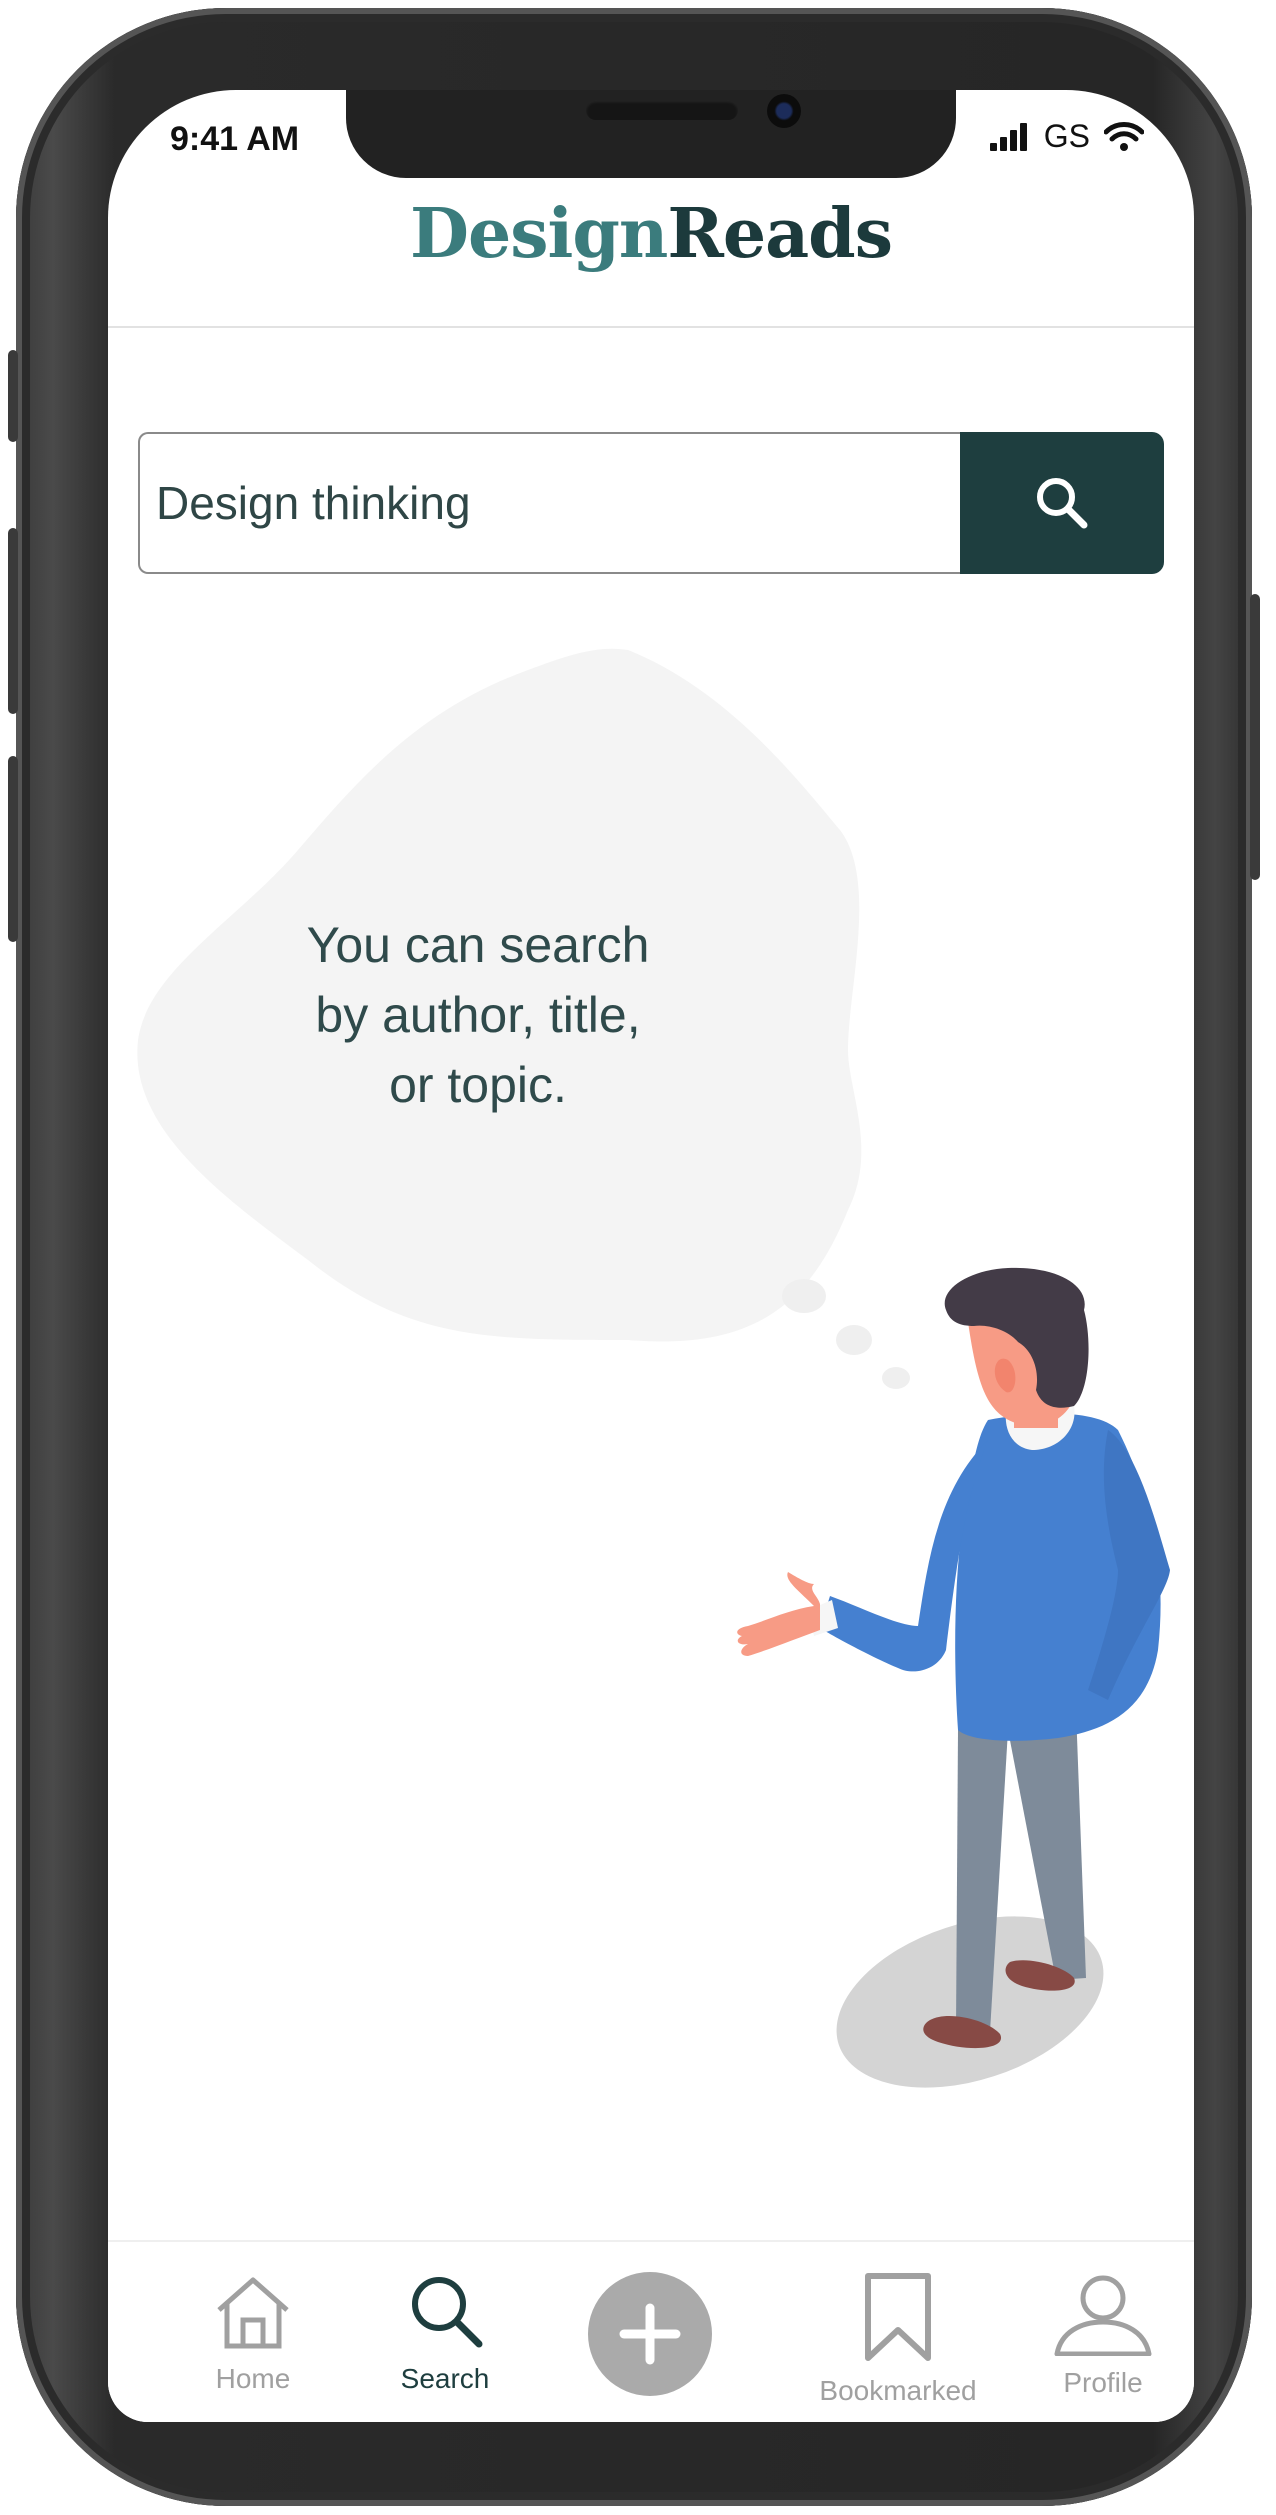 The height and width of the screenshot is (2515, 1276). I want to click on power-button, so click(1255, 737).